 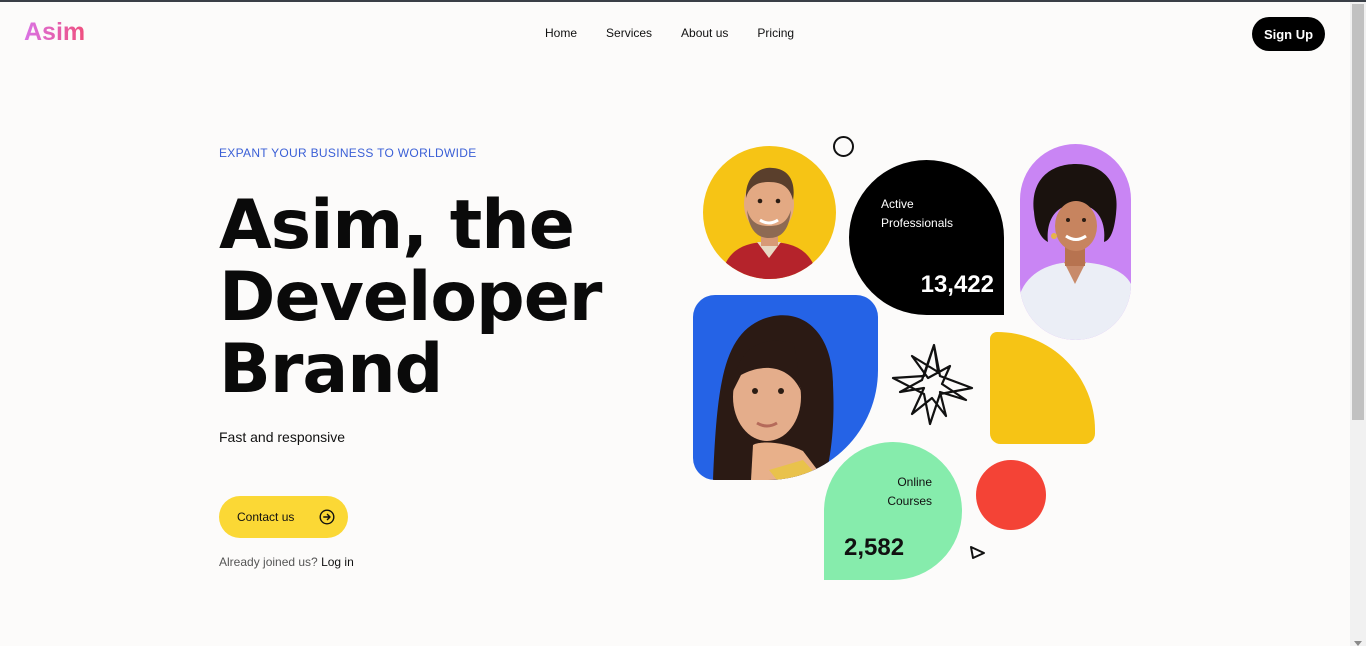 What do you see at coordinates (561, 33) in the screenshot?
I see `nav-home: Home` at bounding box center [561, 33].